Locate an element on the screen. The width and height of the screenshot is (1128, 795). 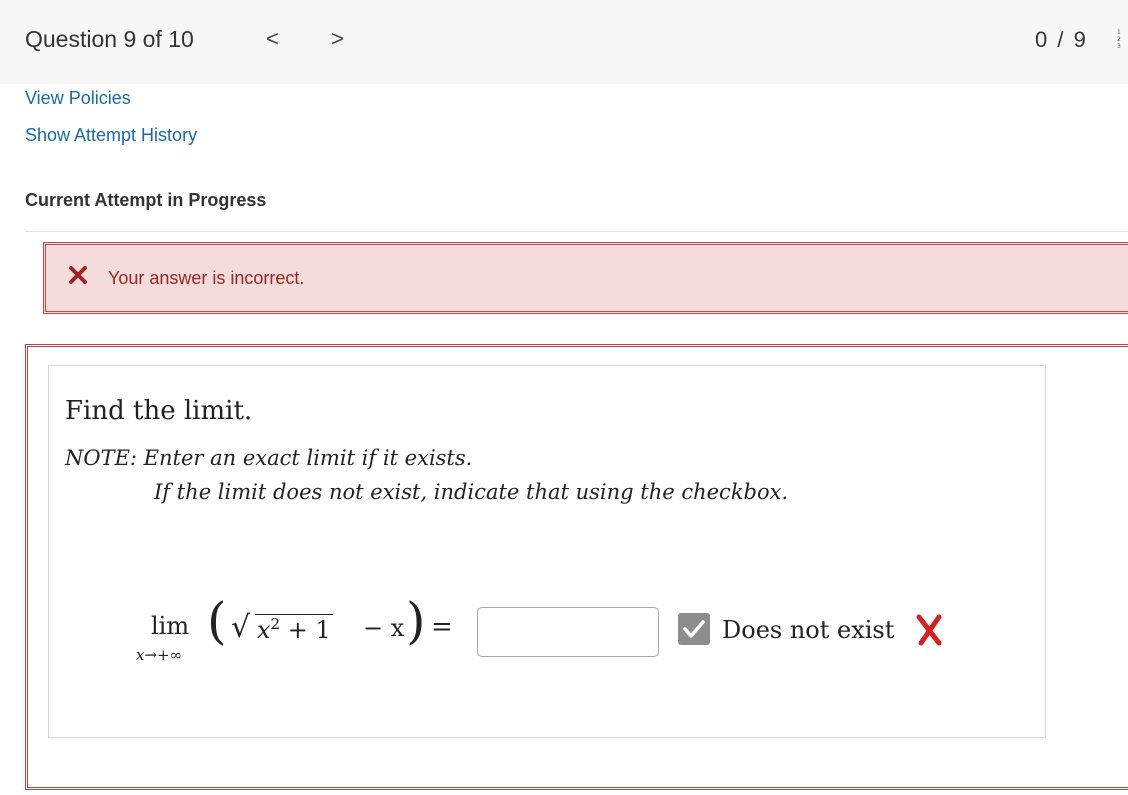
radicand: x2 + 1 is located at coordinates (294, 629).